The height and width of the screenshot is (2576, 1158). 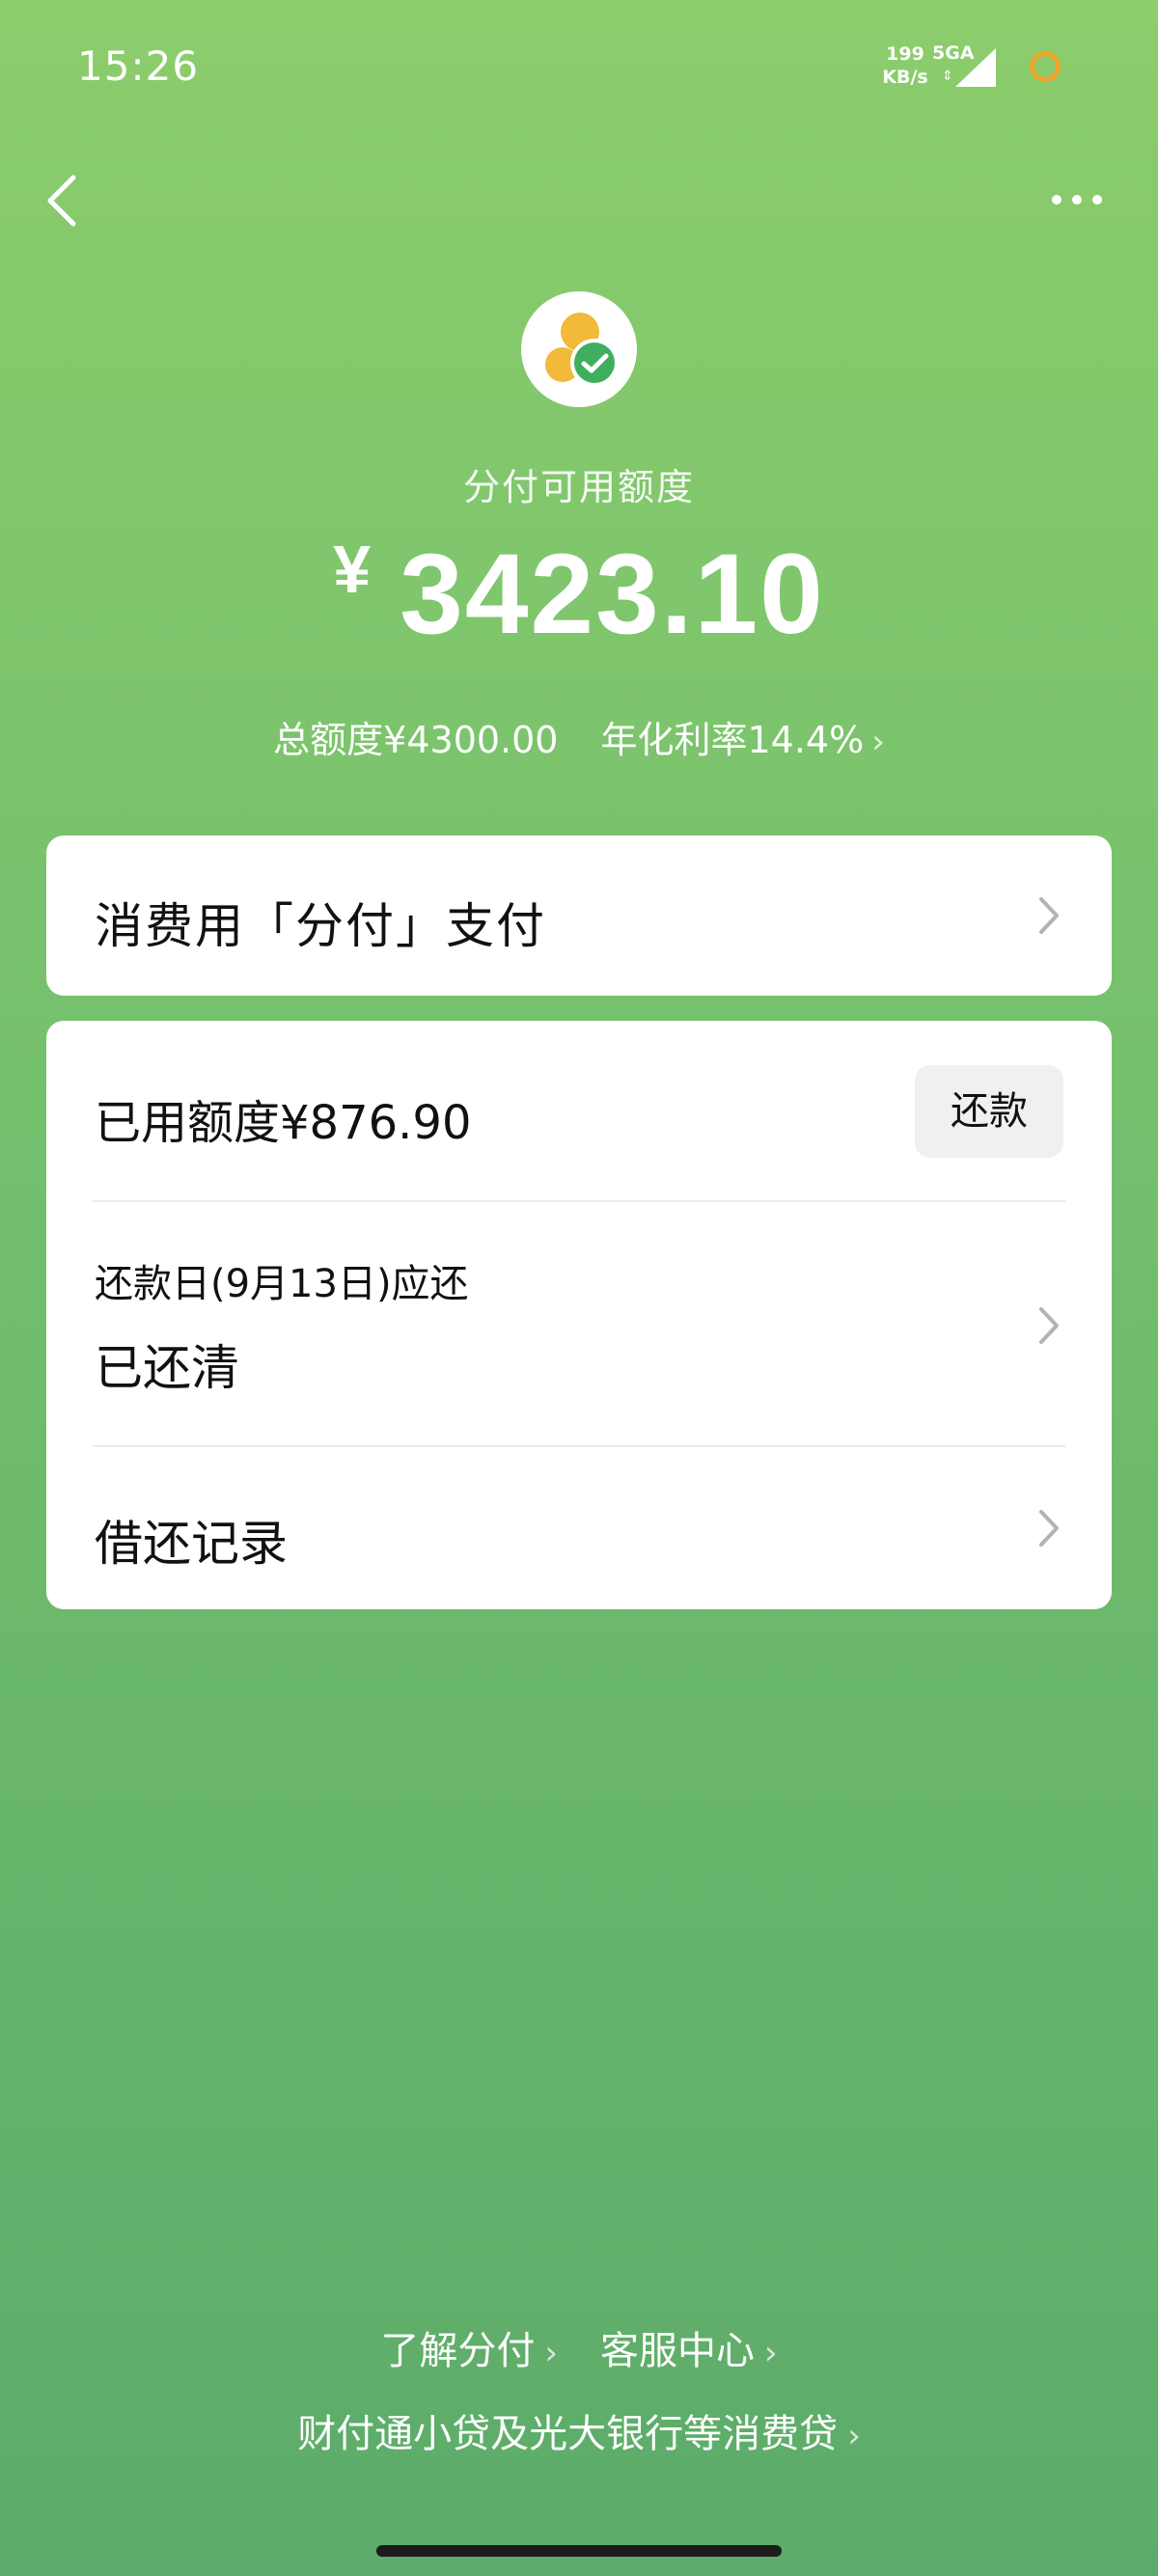 What do you see at coordinates (905, 78) in the screenshot?
I see `network-speed-unit: KB/s` at bounding box center [905, 78].